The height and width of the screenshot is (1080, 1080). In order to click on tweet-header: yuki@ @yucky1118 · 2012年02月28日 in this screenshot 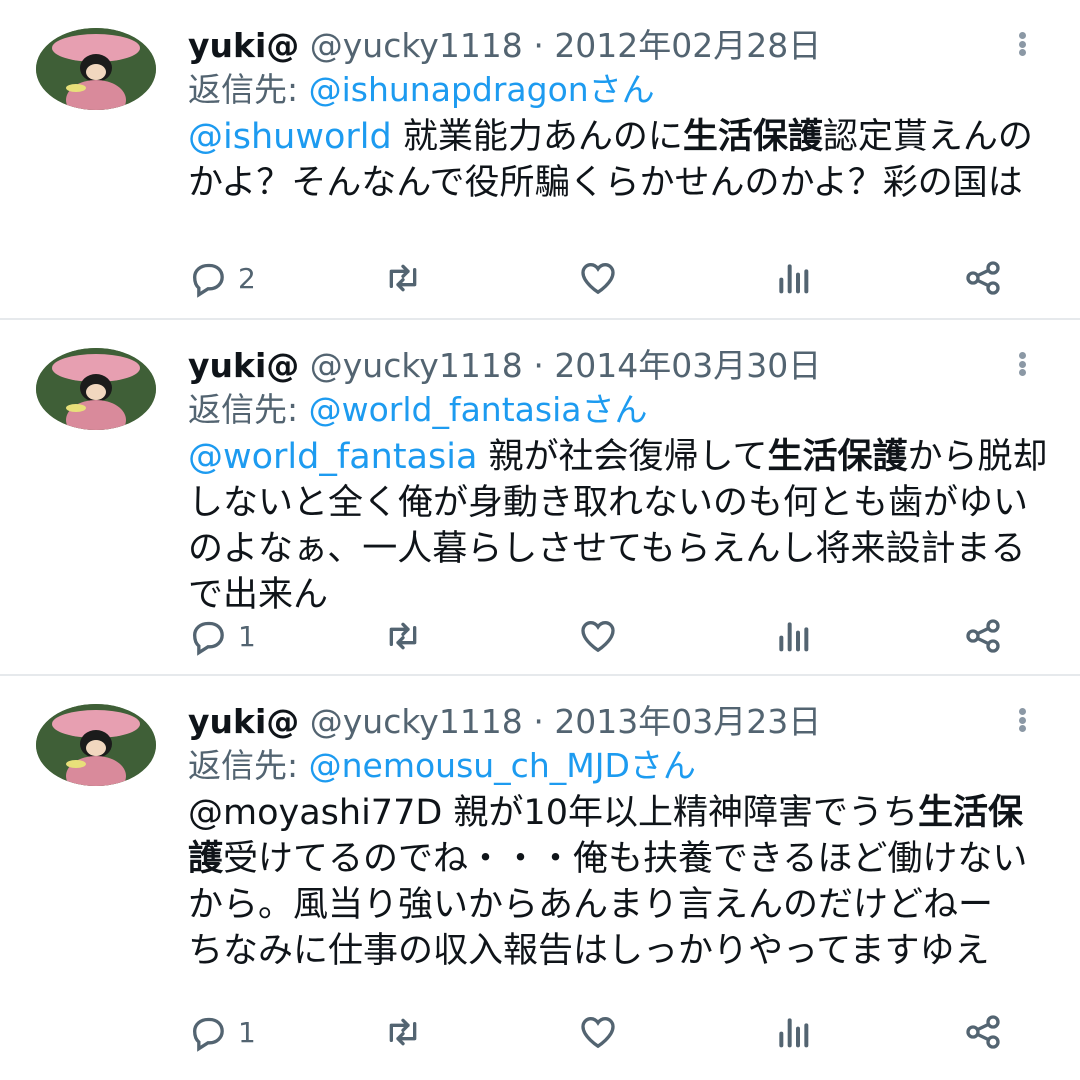, I will do `click(589, 46)`.